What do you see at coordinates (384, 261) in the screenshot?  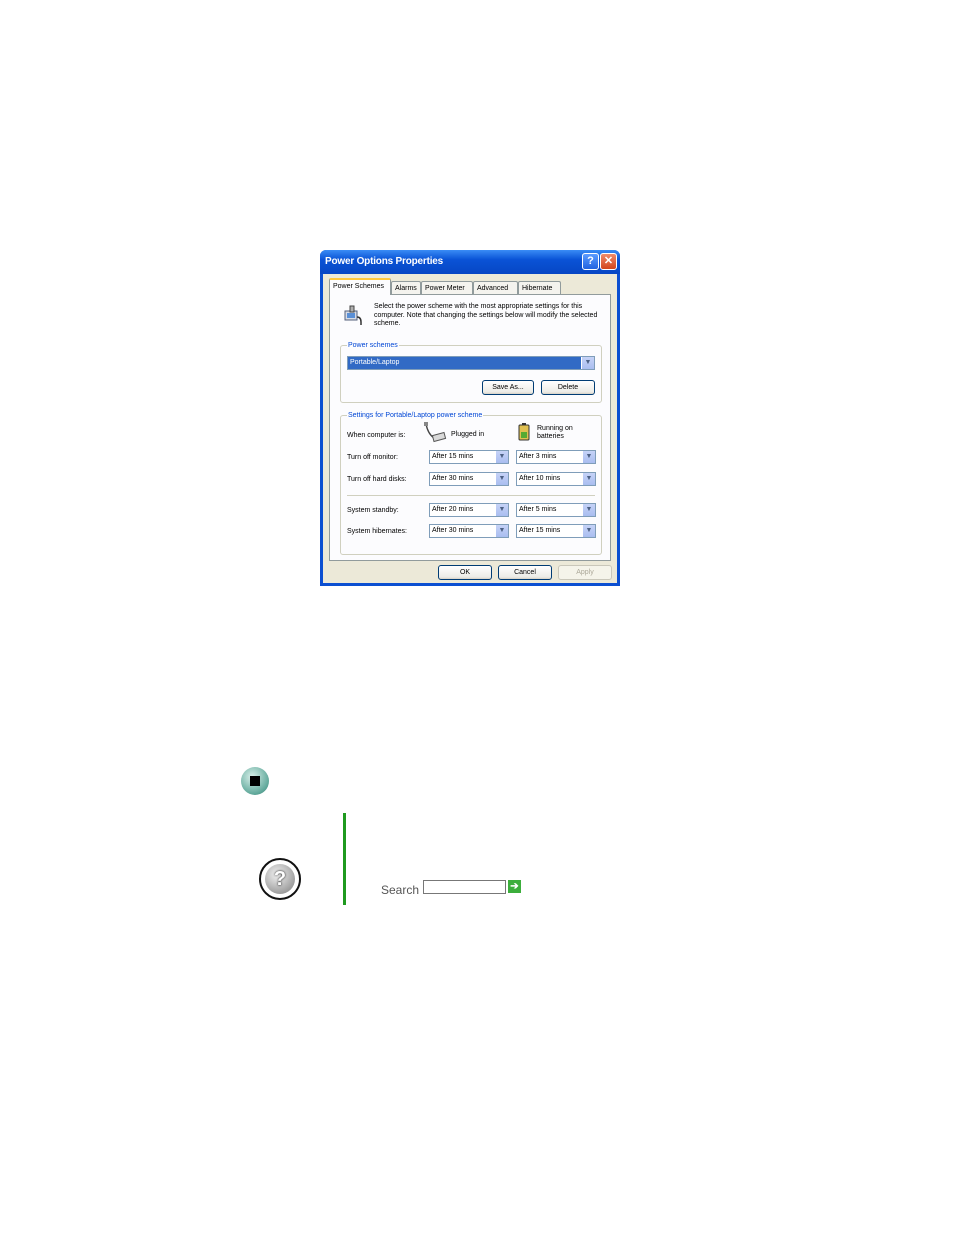 I see `window-title: Power Options Properties` at bounding box center [384, 261].